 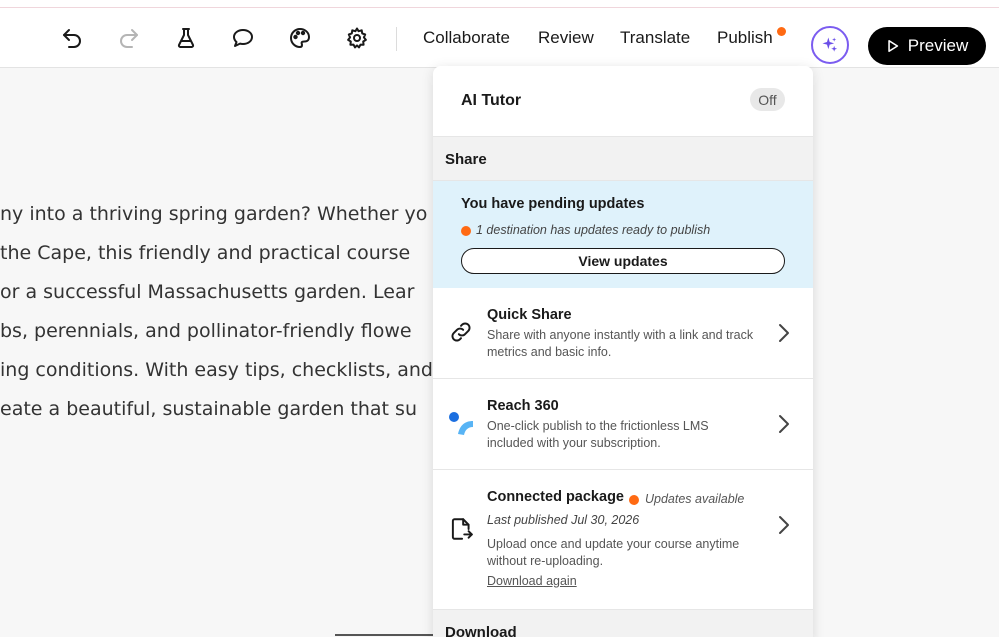 What do you see at coordinates (462, 529) in the screenshot?
I see `package-upload-icon` at bounding box center [462, 529].